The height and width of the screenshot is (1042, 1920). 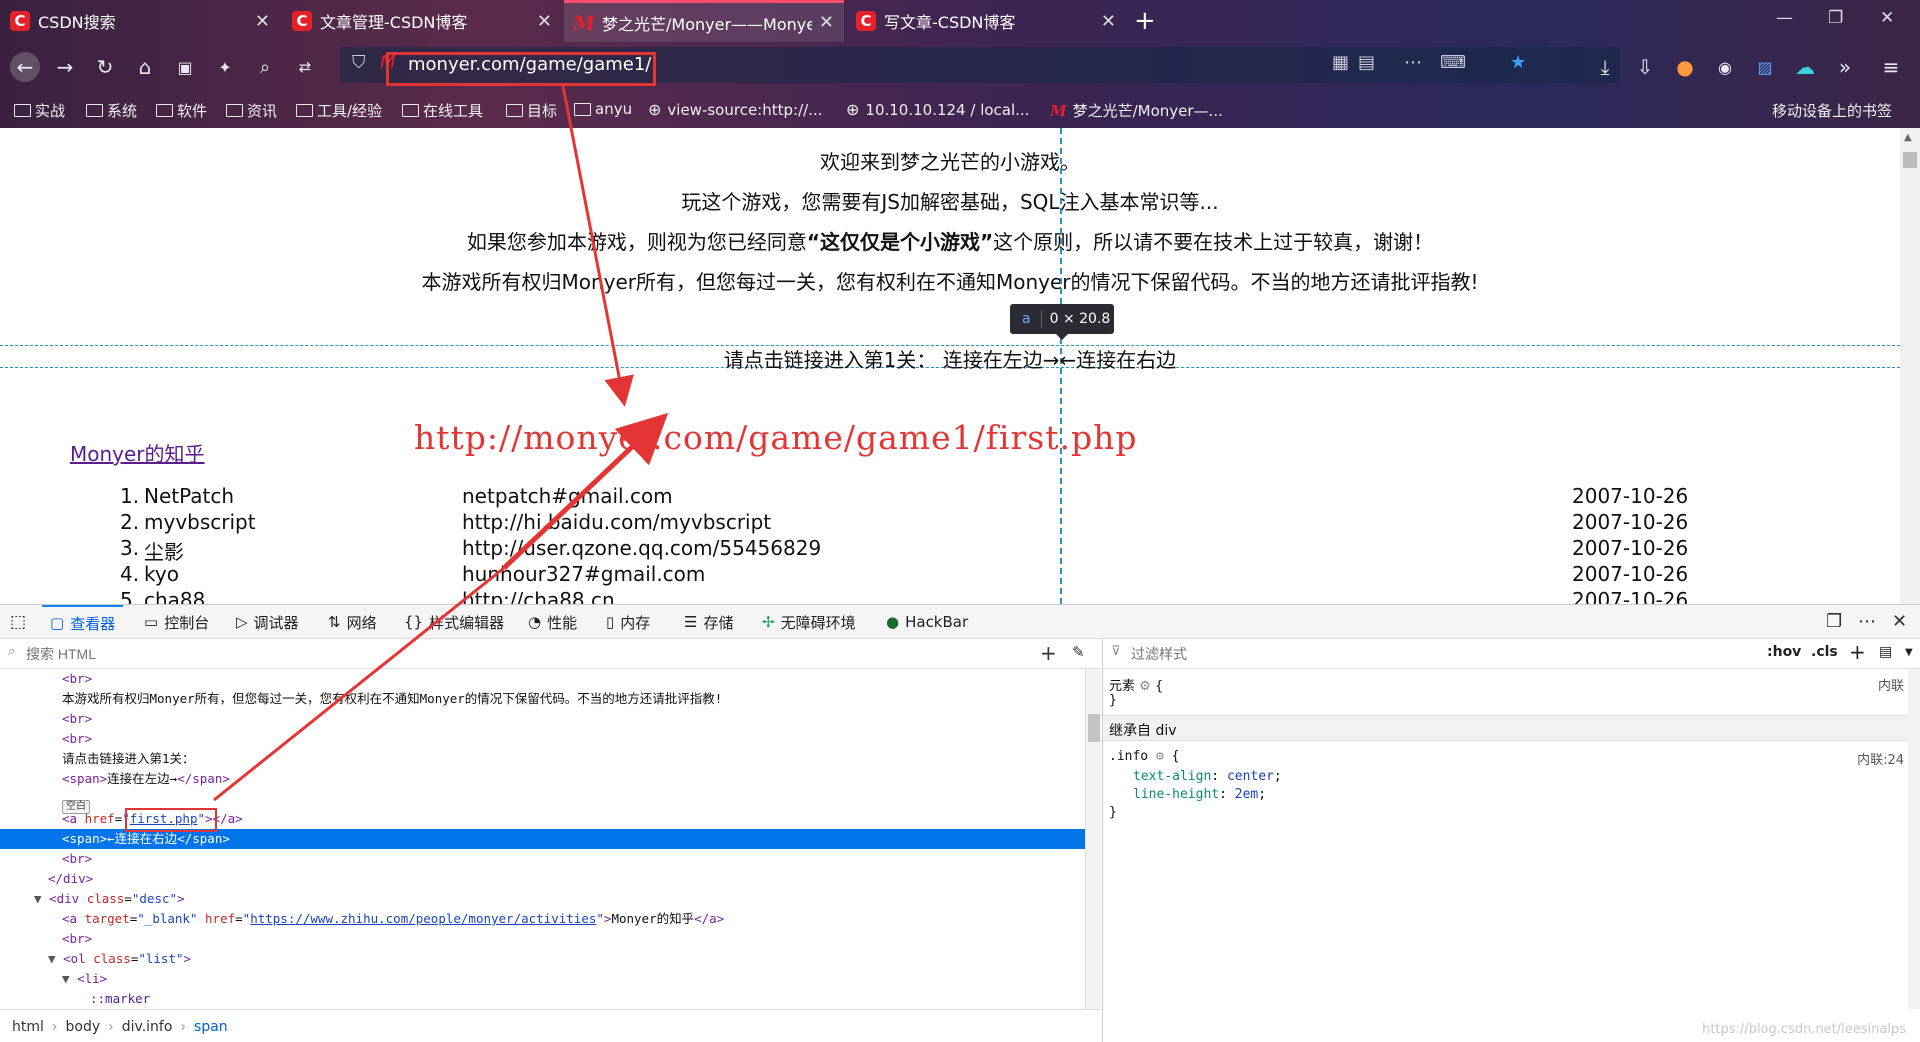 What do you see at coordinates (1845, 67) in the screenshot?
I see `overflow-chevron-icon: »` at bounding box center [1845, 67].